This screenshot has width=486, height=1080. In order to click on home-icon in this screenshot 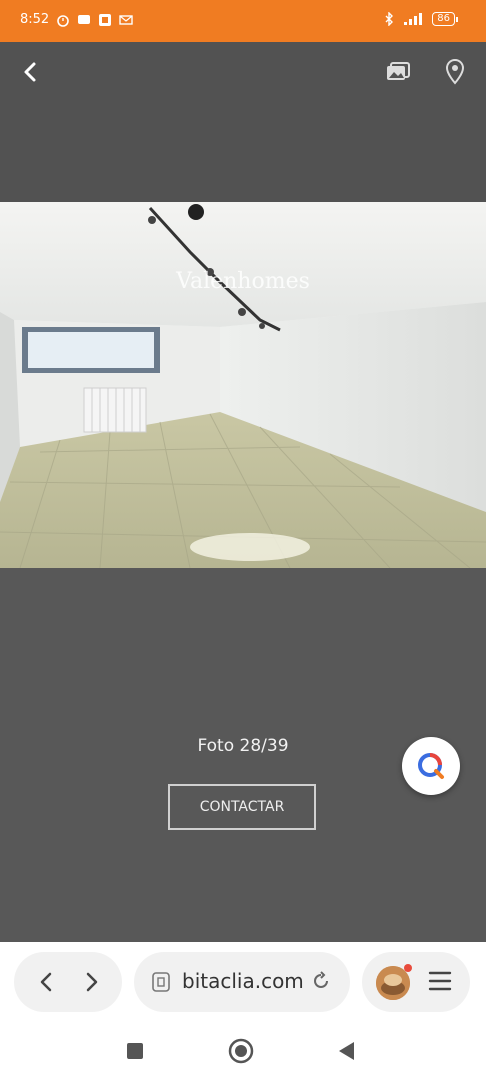, I will do `click(241, 1051)`.